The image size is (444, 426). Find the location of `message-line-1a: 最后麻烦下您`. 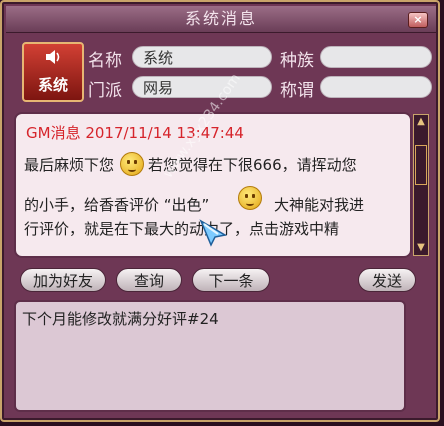

message-line-1a: 最后麻烦下您 is located at coordinates (69, 165).